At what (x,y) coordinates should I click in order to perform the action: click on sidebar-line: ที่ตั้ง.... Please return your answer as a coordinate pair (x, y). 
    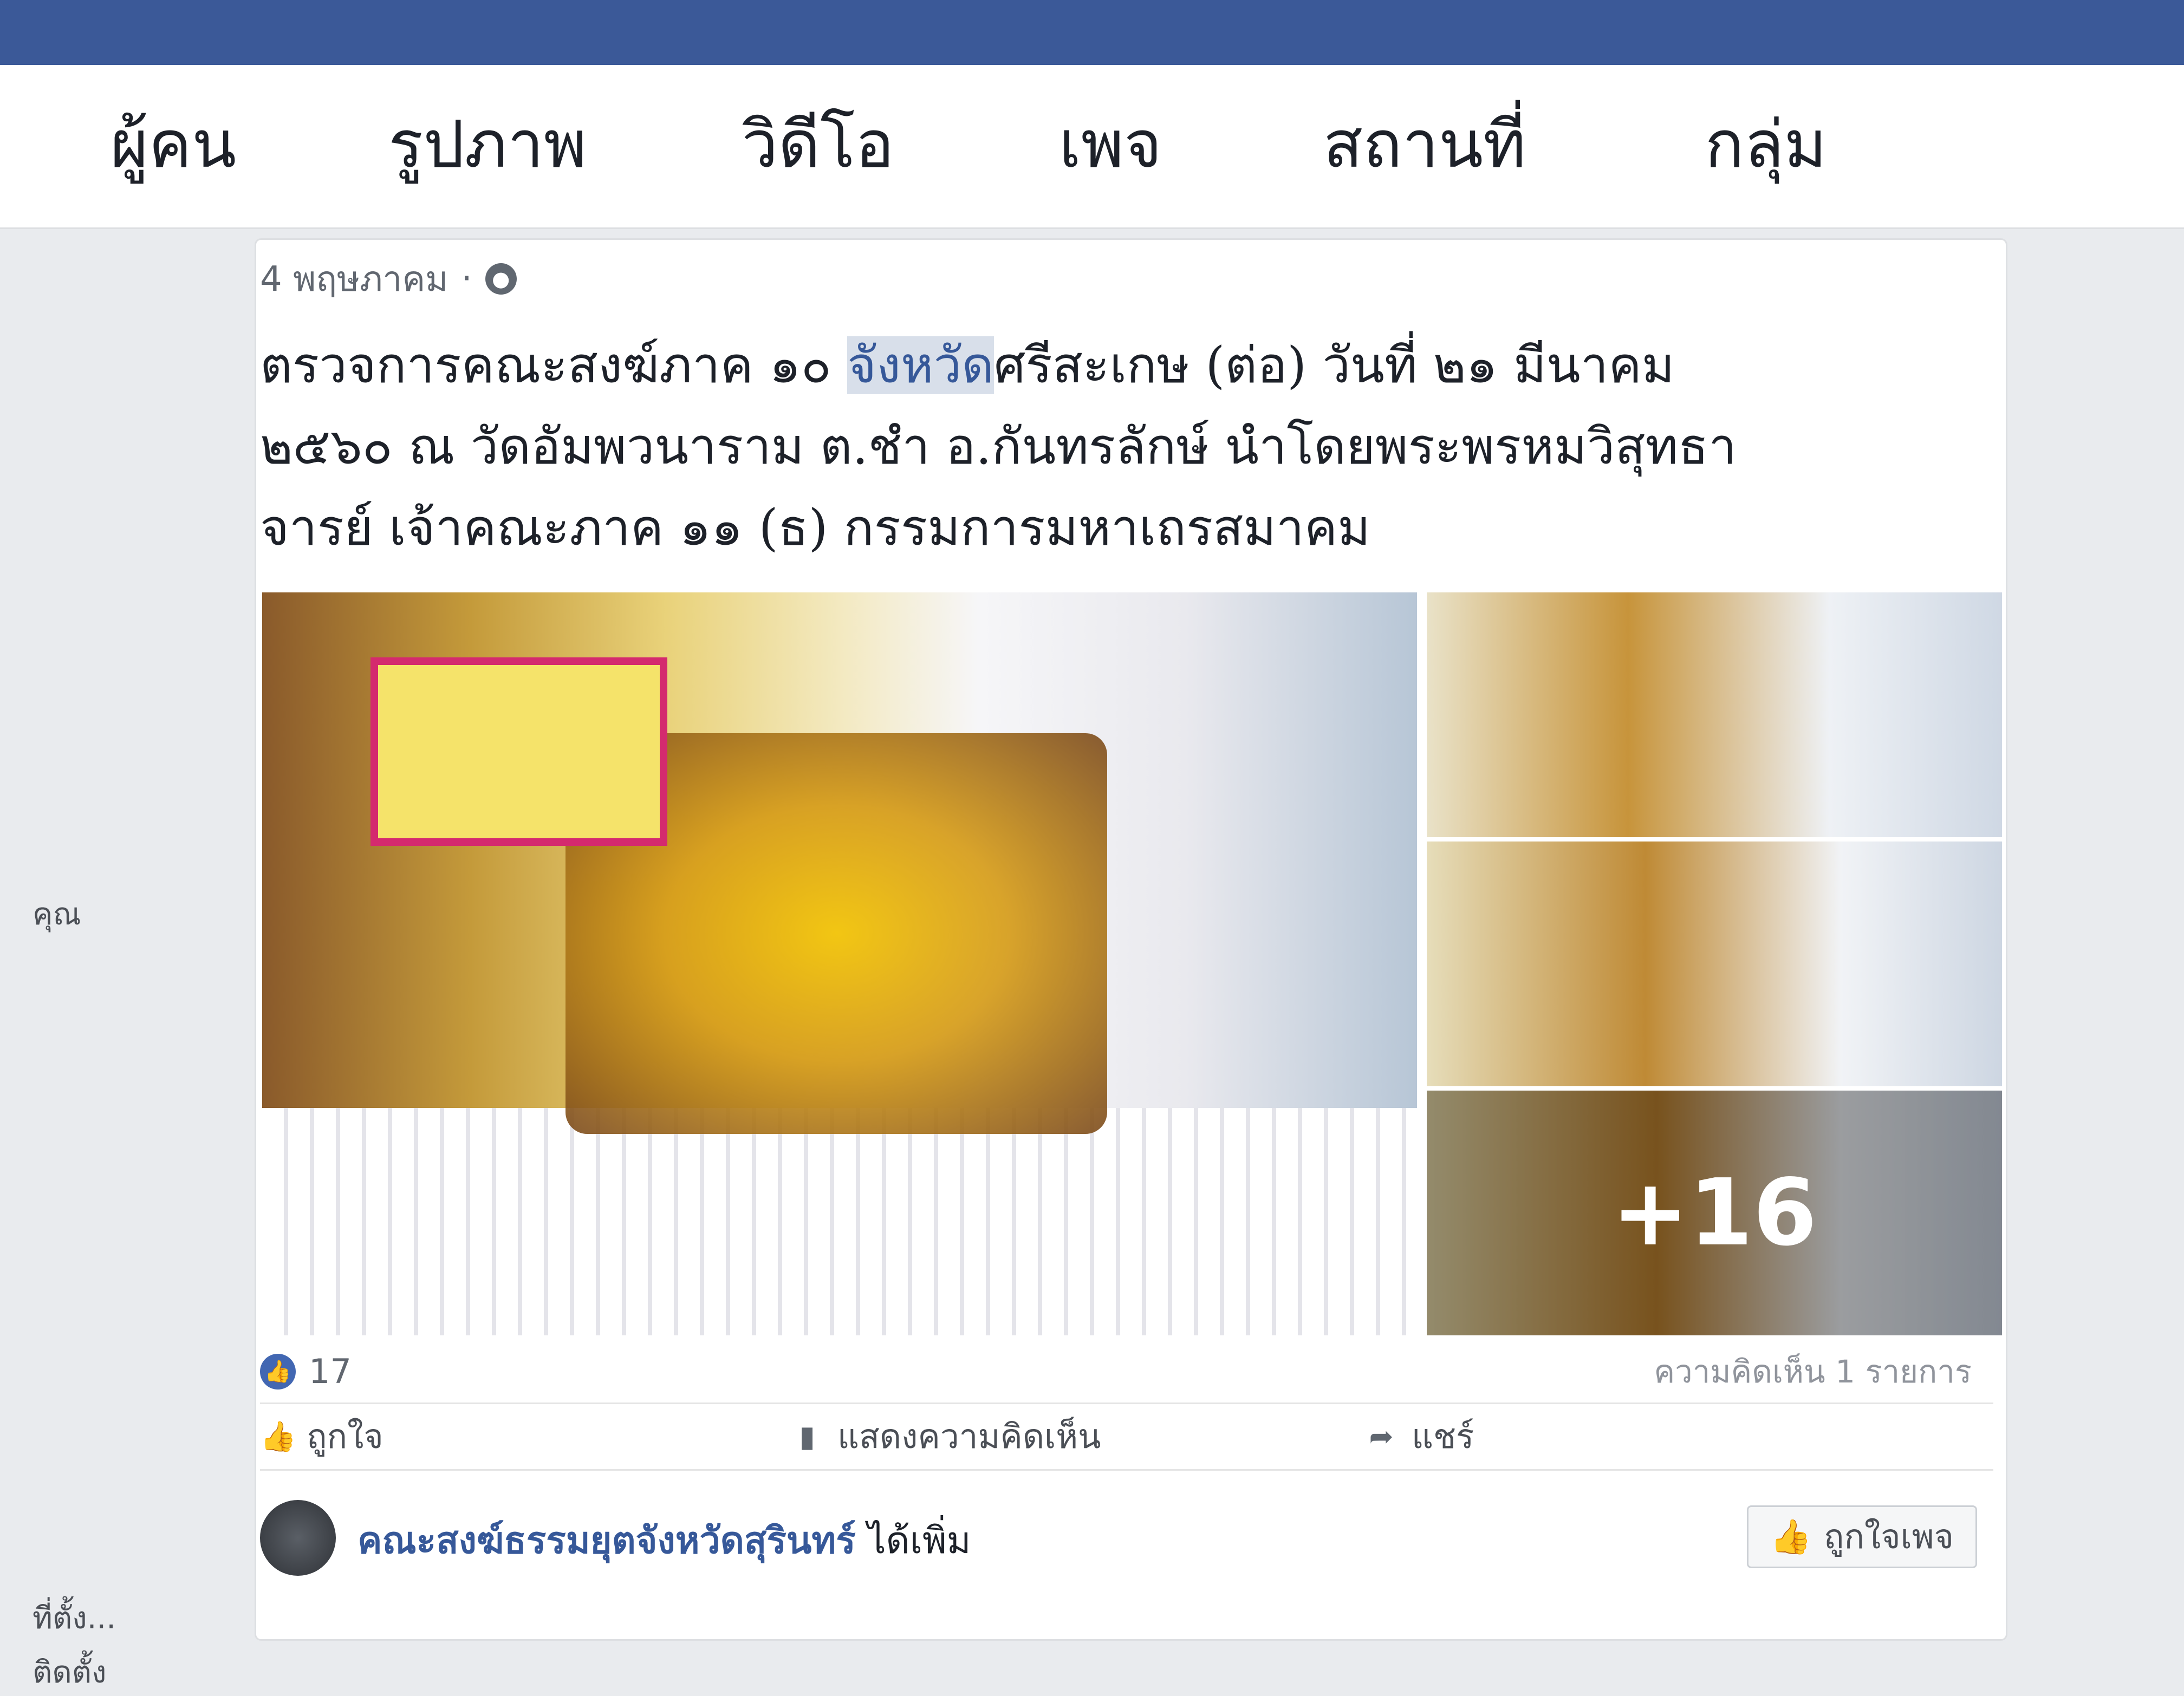
    Looking at the image, I should click on (74, 1618).